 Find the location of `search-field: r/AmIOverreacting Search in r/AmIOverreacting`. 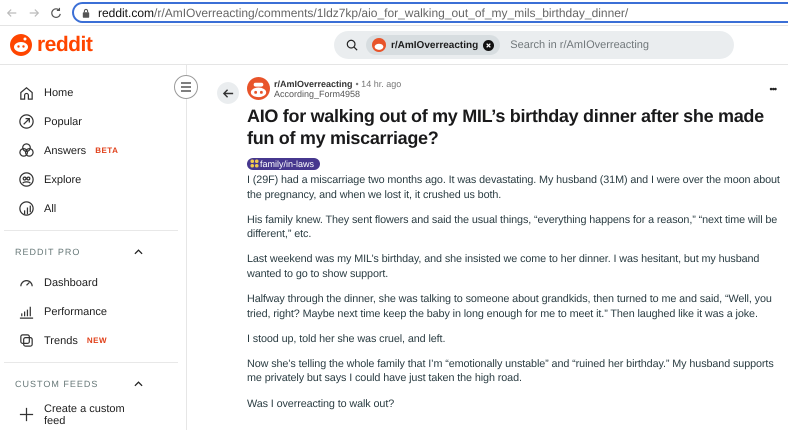

search-field: r/AmIOverreacting Search in r/AmIOverreacting is located at coordinates (534, 45).